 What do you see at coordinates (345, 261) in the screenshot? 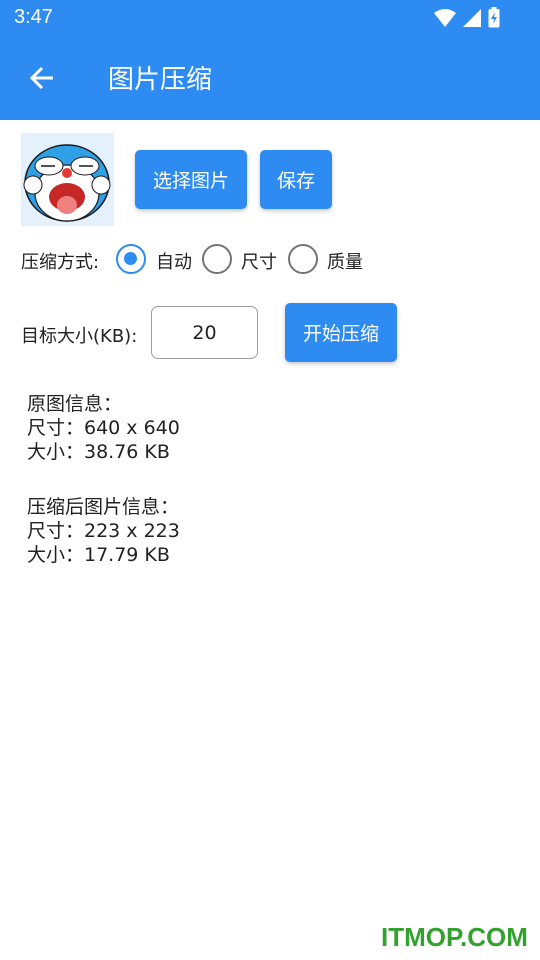
I see `radio-quality-label: 质量` at bounding box center [345, 261].